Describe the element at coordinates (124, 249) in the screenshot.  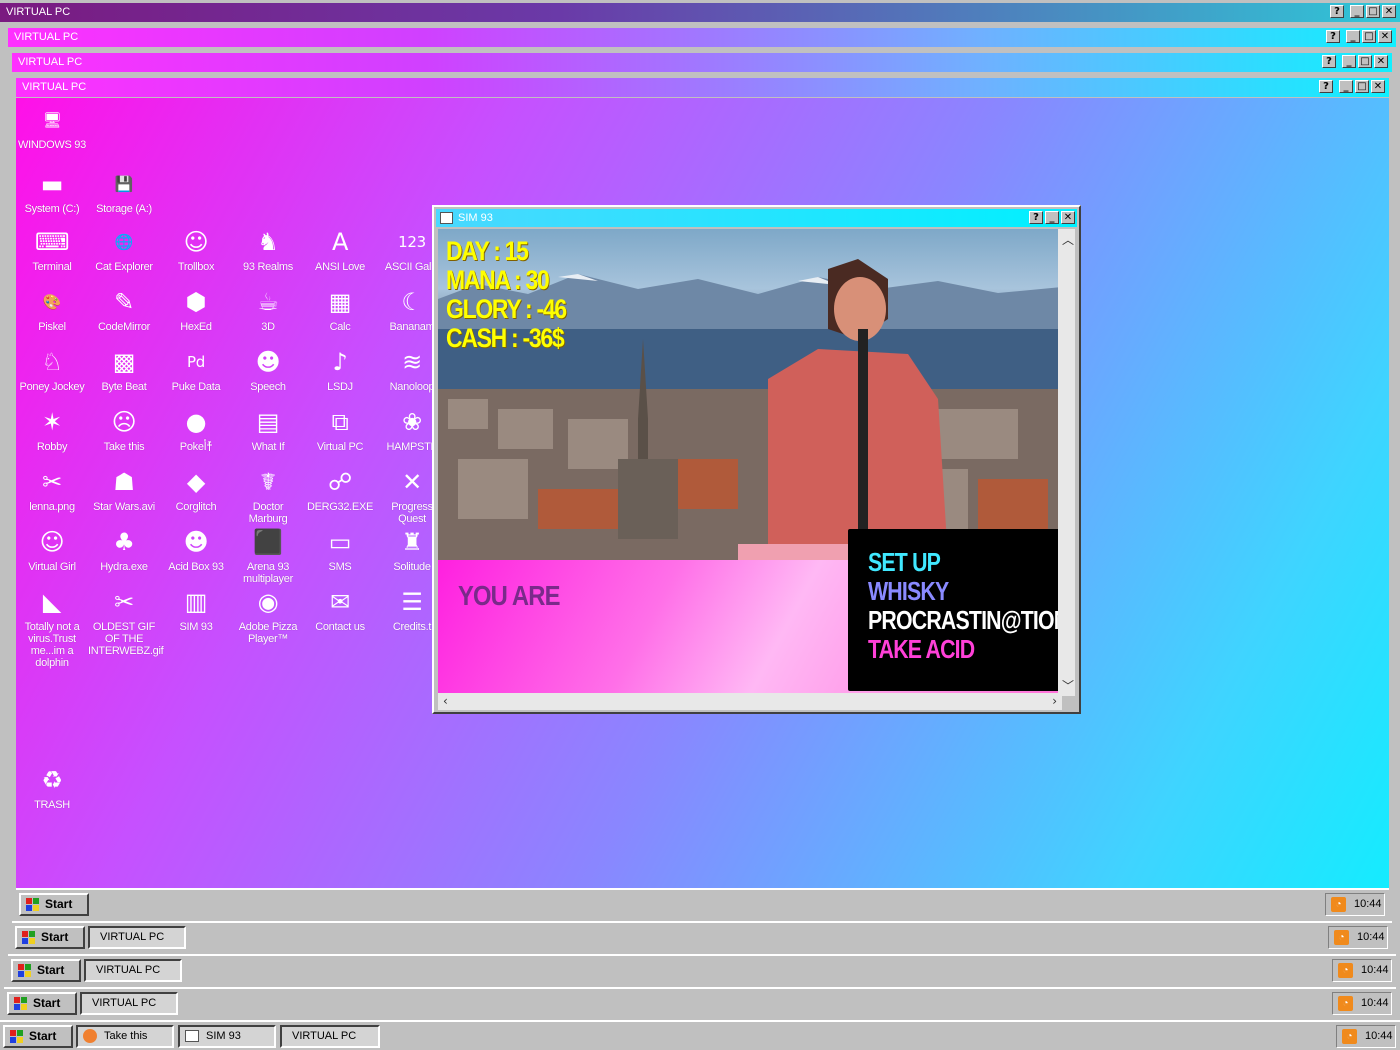
I see `desktop-icon: 🌐 Cat Explorer` at that location.